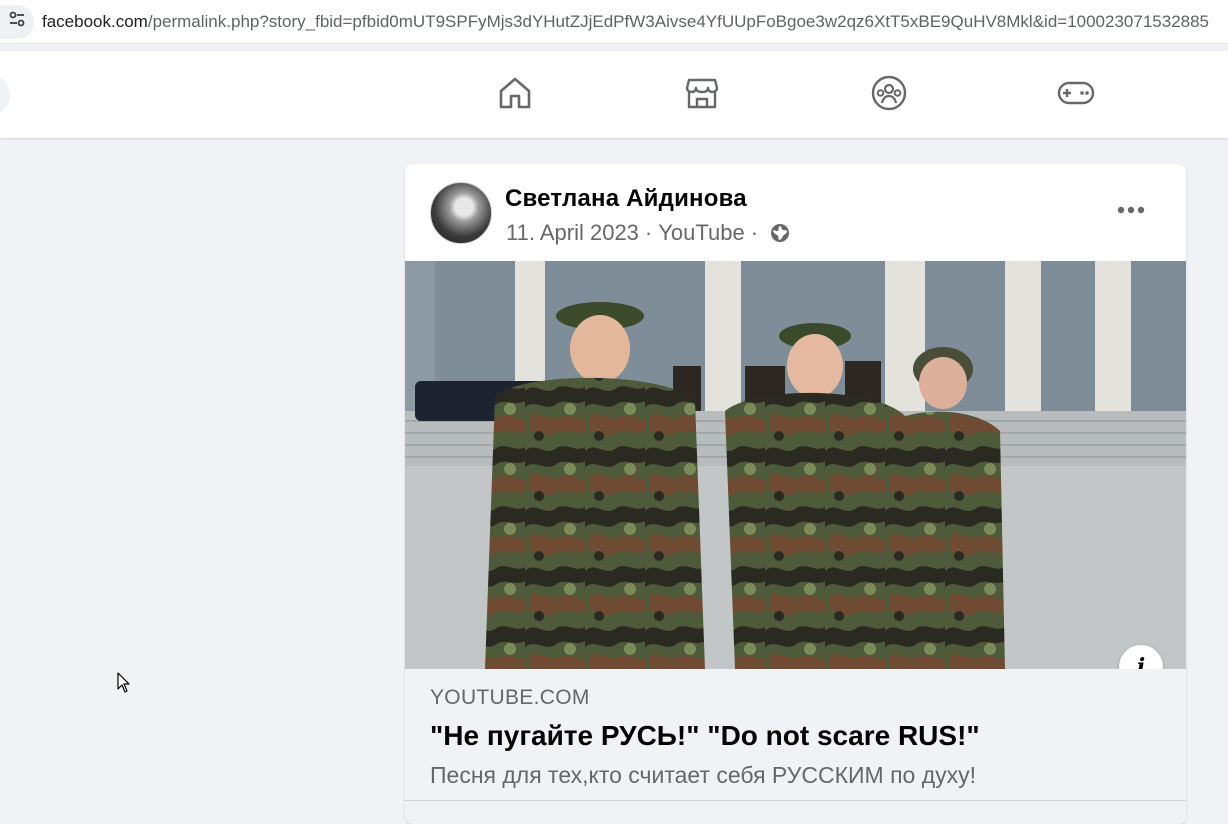  What do you see at coordinates (5, 95) in the screenshot?
I see `nav-left-button` at bounding box center [5, 95].